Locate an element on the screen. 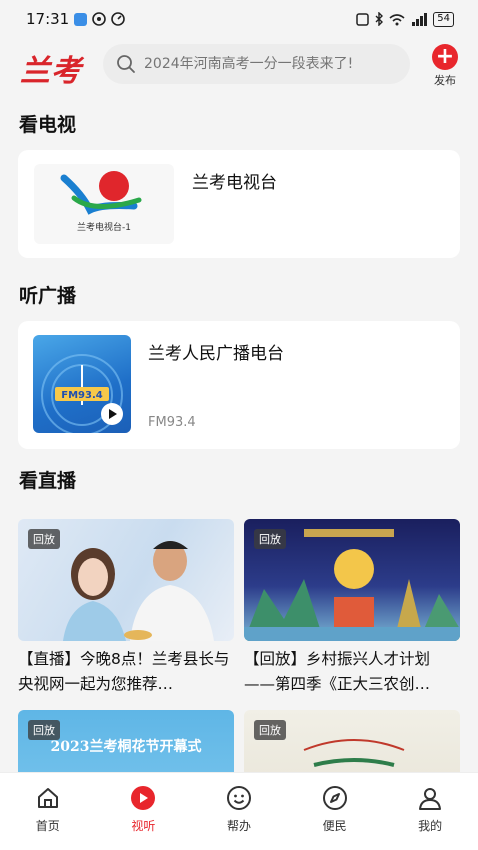  search-bar is located at coordinates (256, 64).